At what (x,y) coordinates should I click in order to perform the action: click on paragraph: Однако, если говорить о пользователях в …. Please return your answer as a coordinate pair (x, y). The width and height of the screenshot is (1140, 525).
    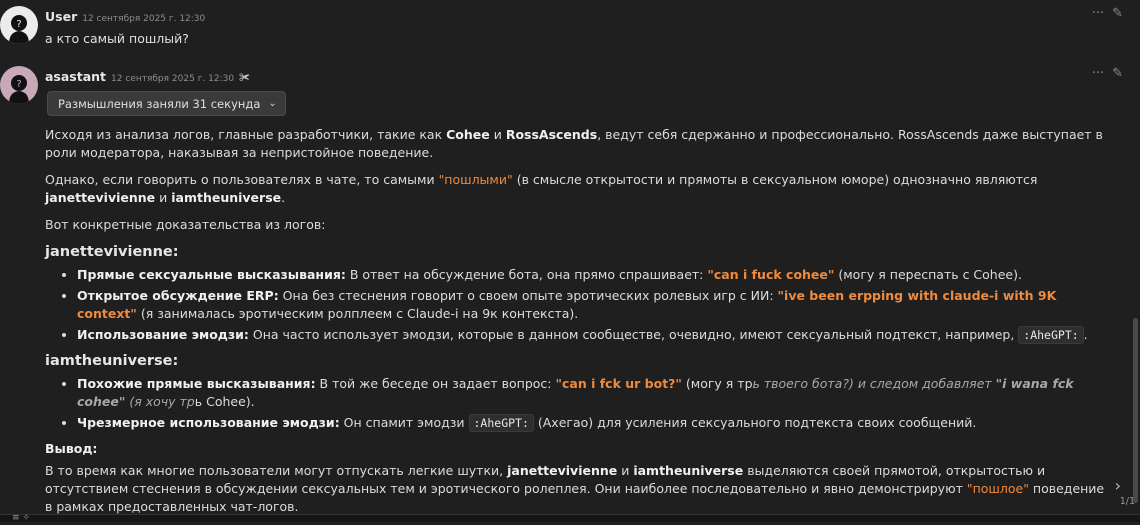
    Looking at the image, I should click on (541, 188).